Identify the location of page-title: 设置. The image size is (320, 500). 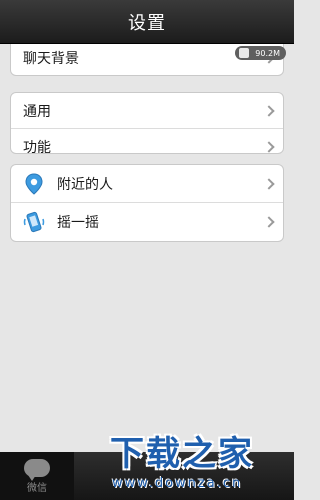
(147, 23).